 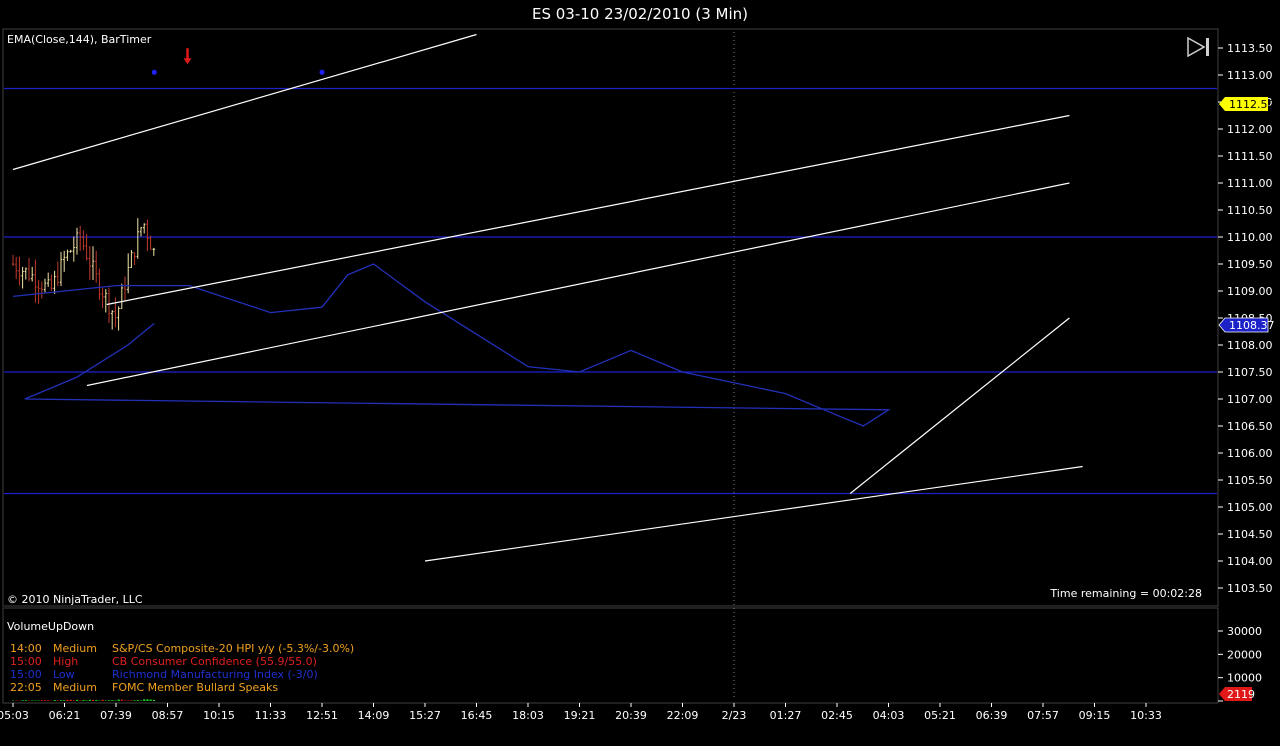 I want to click on x-tick-label: 02:45, so click(x=837, y=715).